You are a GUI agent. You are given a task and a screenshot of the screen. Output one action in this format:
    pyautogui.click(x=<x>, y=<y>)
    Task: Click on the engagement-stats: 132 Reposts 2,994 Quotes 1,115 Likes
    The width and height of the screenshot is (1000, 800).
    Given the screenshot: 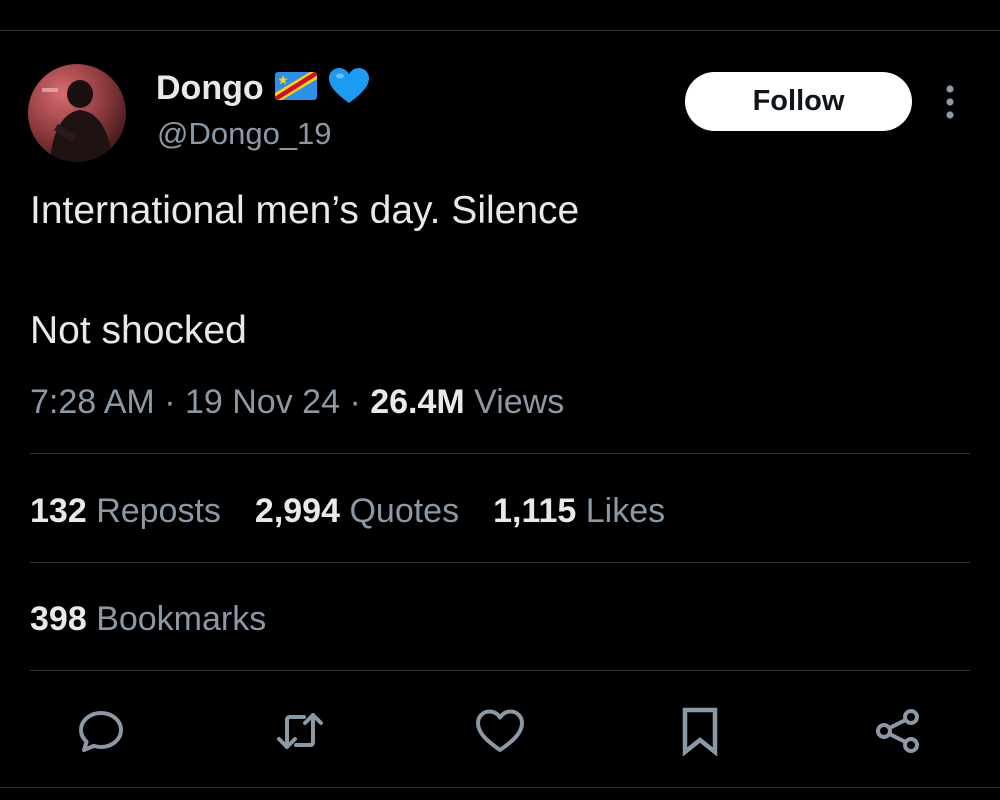 What is the action you would take?
    pyautogui.click(x=347, y=511)
    